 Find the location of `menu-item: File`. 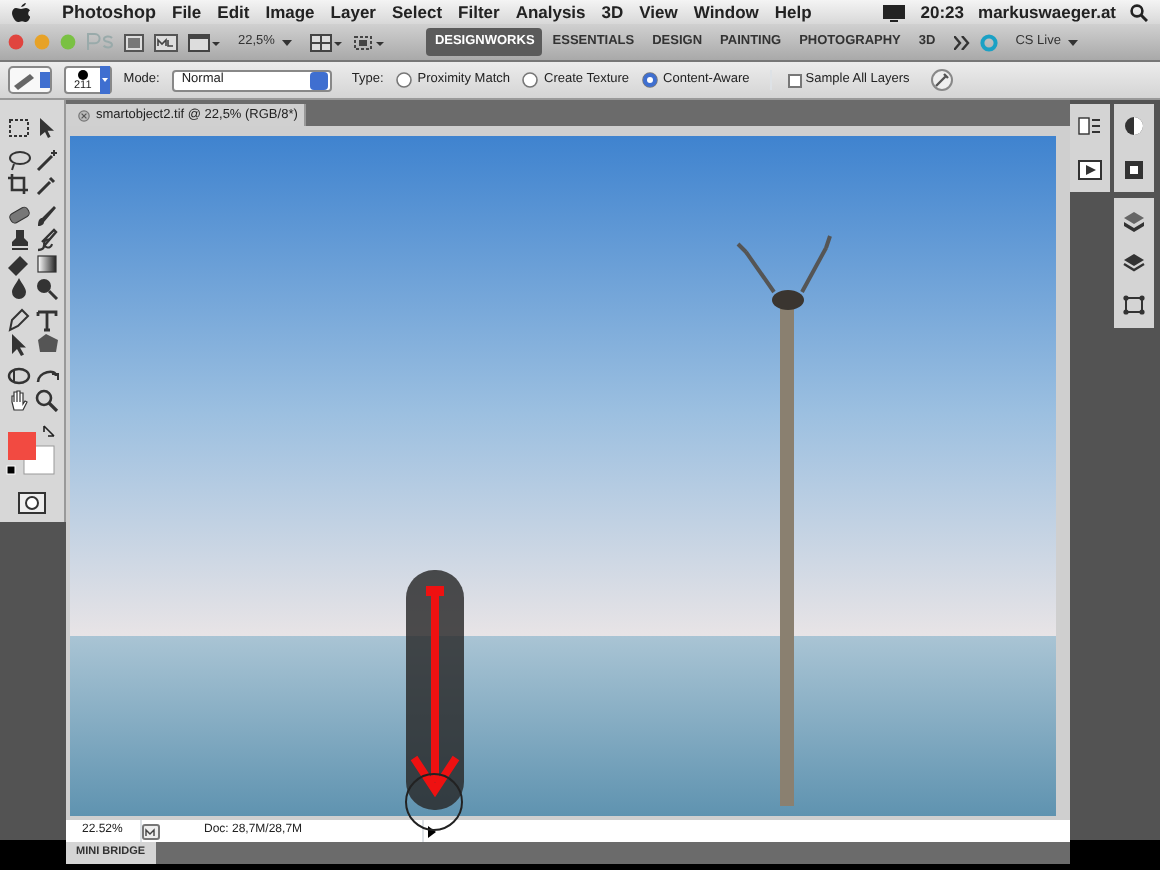

menu-item: File is located at coordinates (187, 12).